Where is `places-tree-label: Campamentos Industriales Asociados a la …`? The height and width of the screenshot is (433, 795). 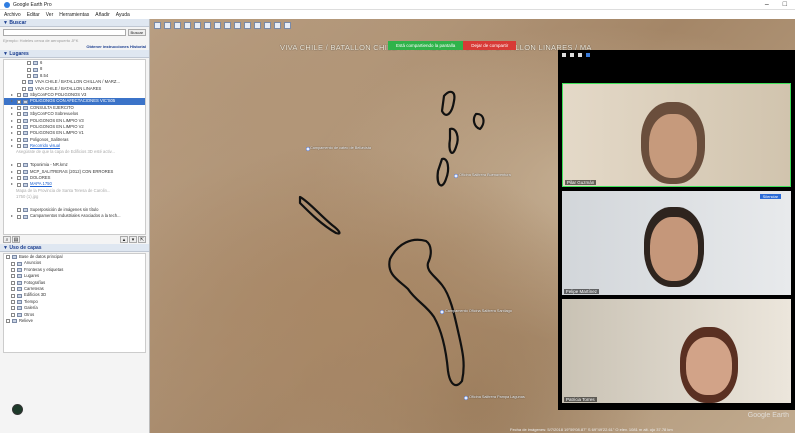
places-tree-label: Campamentos Industriales Asociados a la … is located at coordinates (75, 216).